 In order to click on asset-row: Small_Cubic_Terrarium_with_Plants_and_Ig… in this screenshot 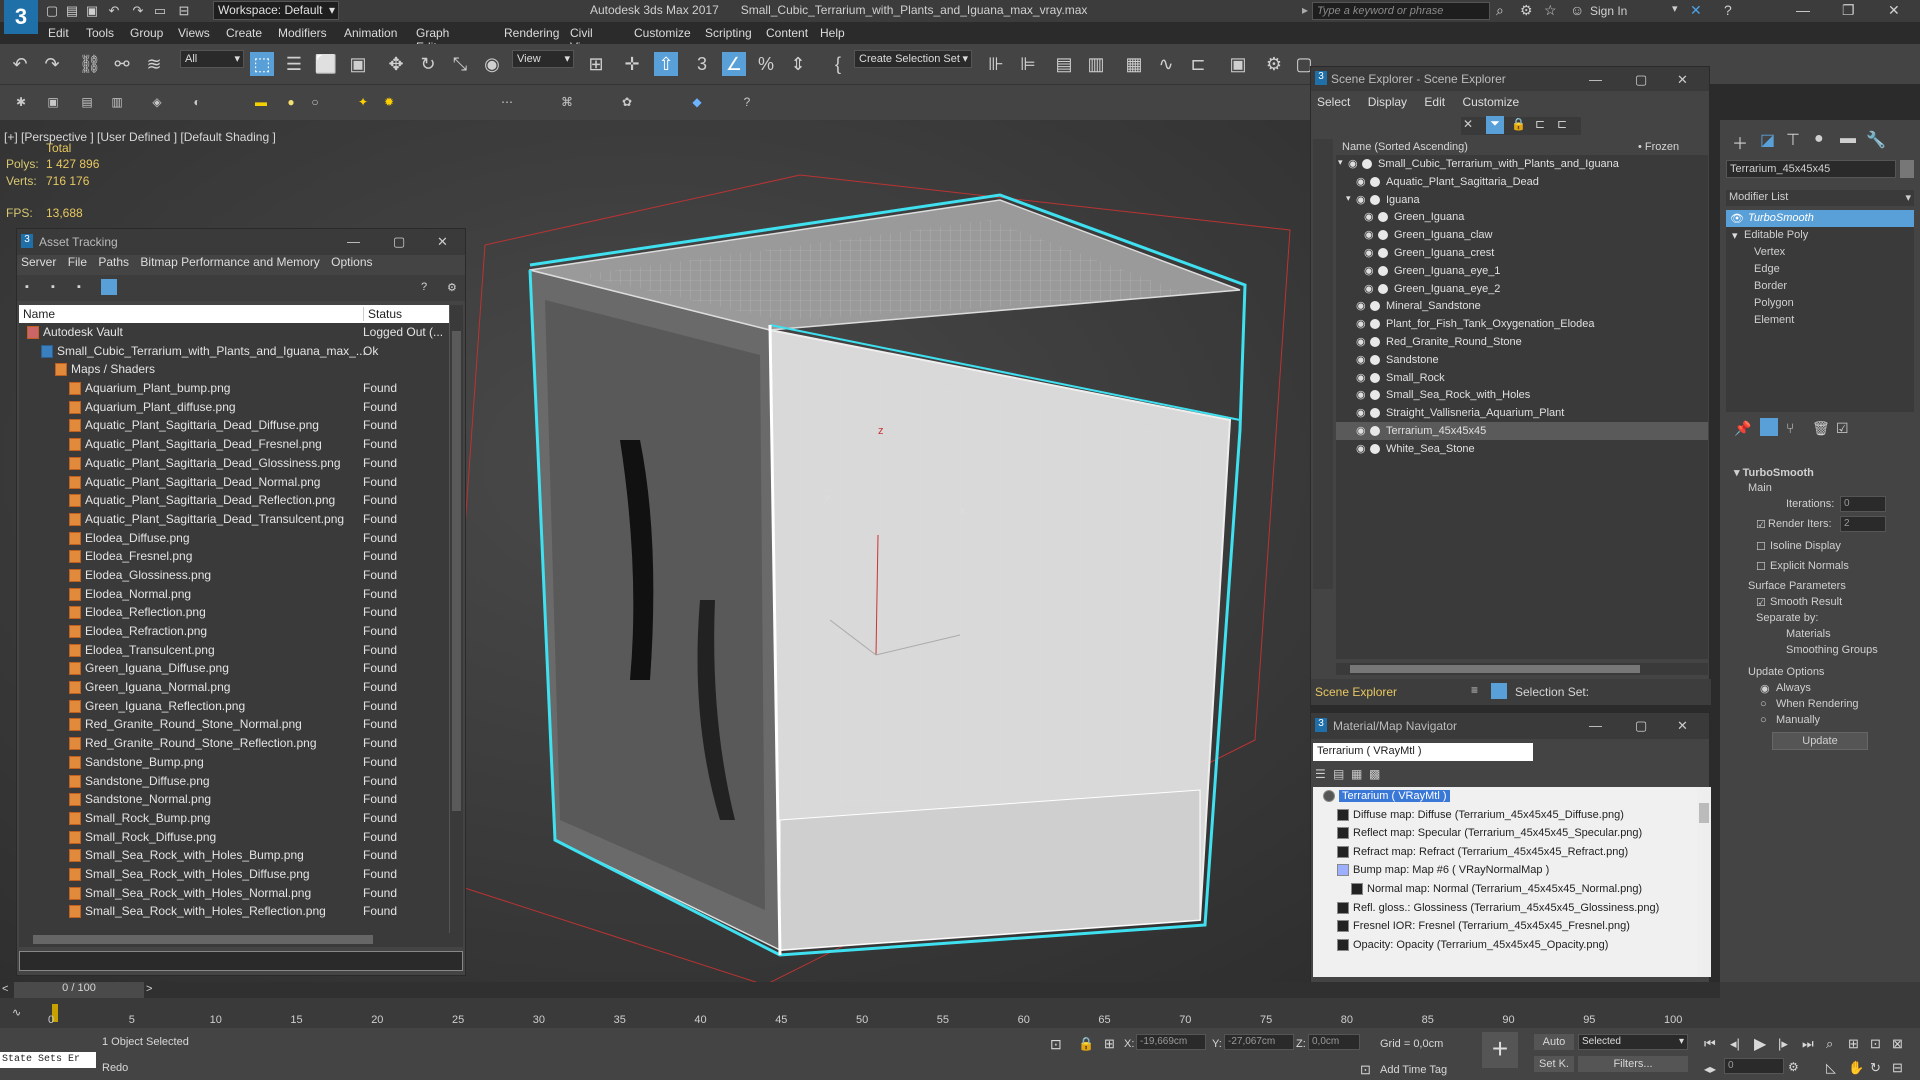, I will do `click(241, 351)`.